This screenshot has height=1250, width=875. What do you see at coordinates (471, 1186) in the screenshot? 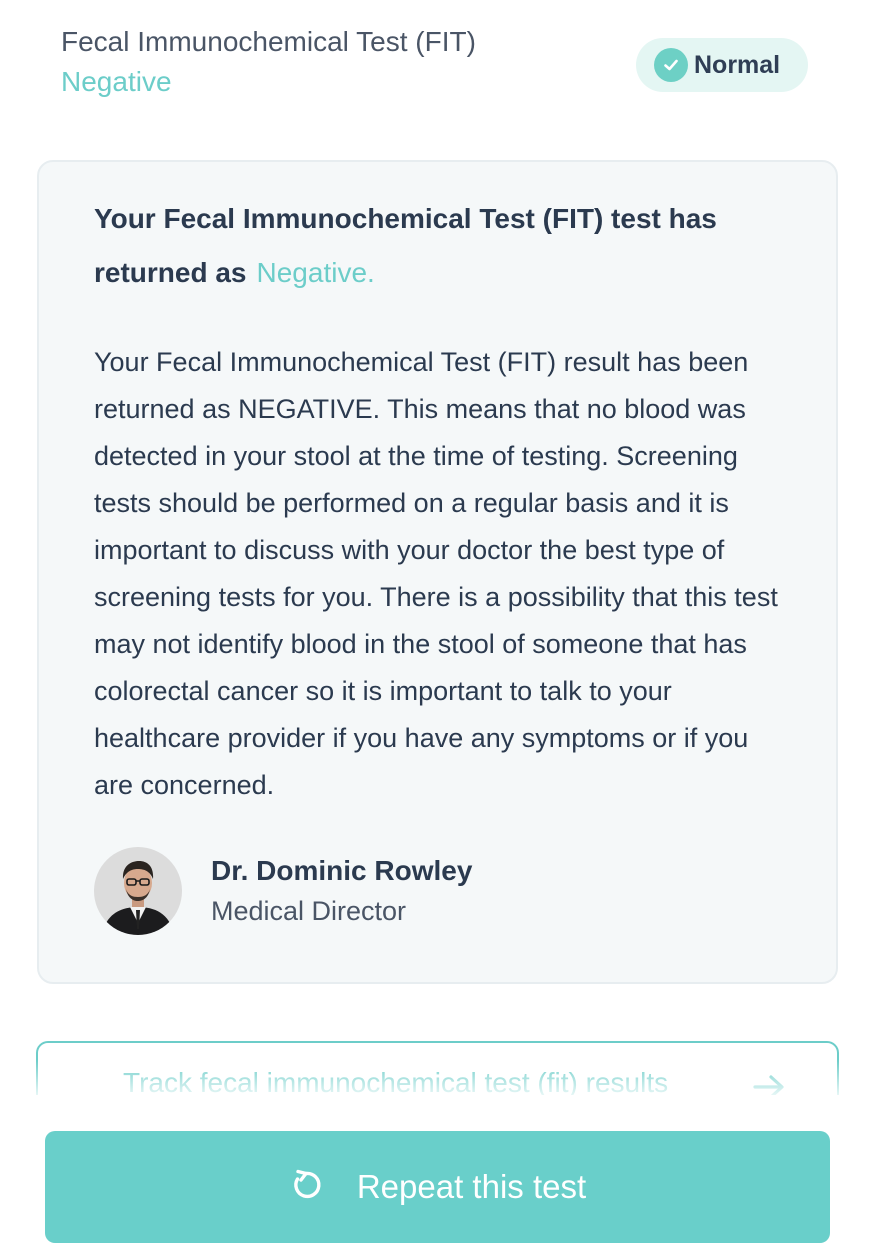
I see `repeat-test-label: Repeat this test` at bounding box center [471, 1186].